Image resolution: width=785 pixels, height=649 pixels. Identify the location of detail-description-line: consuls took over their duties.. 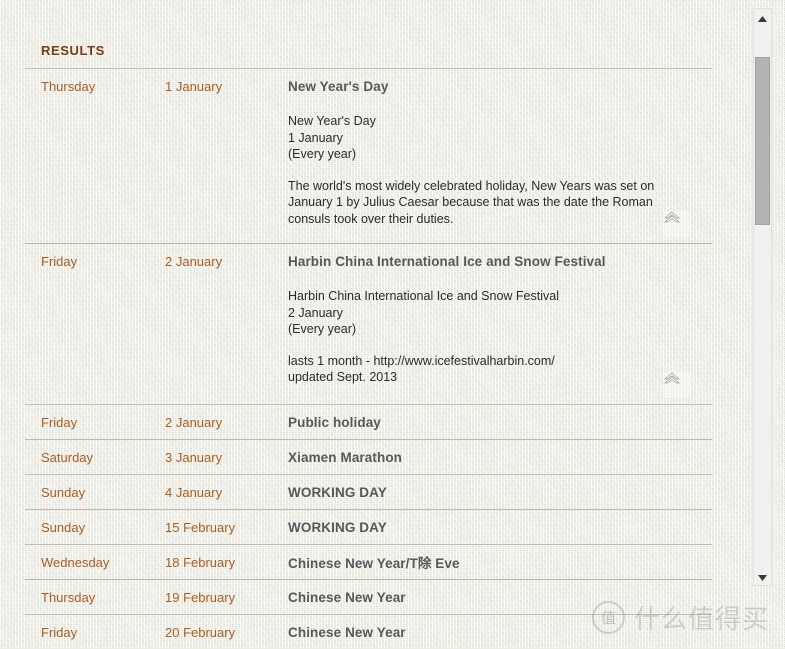
(371, 218).